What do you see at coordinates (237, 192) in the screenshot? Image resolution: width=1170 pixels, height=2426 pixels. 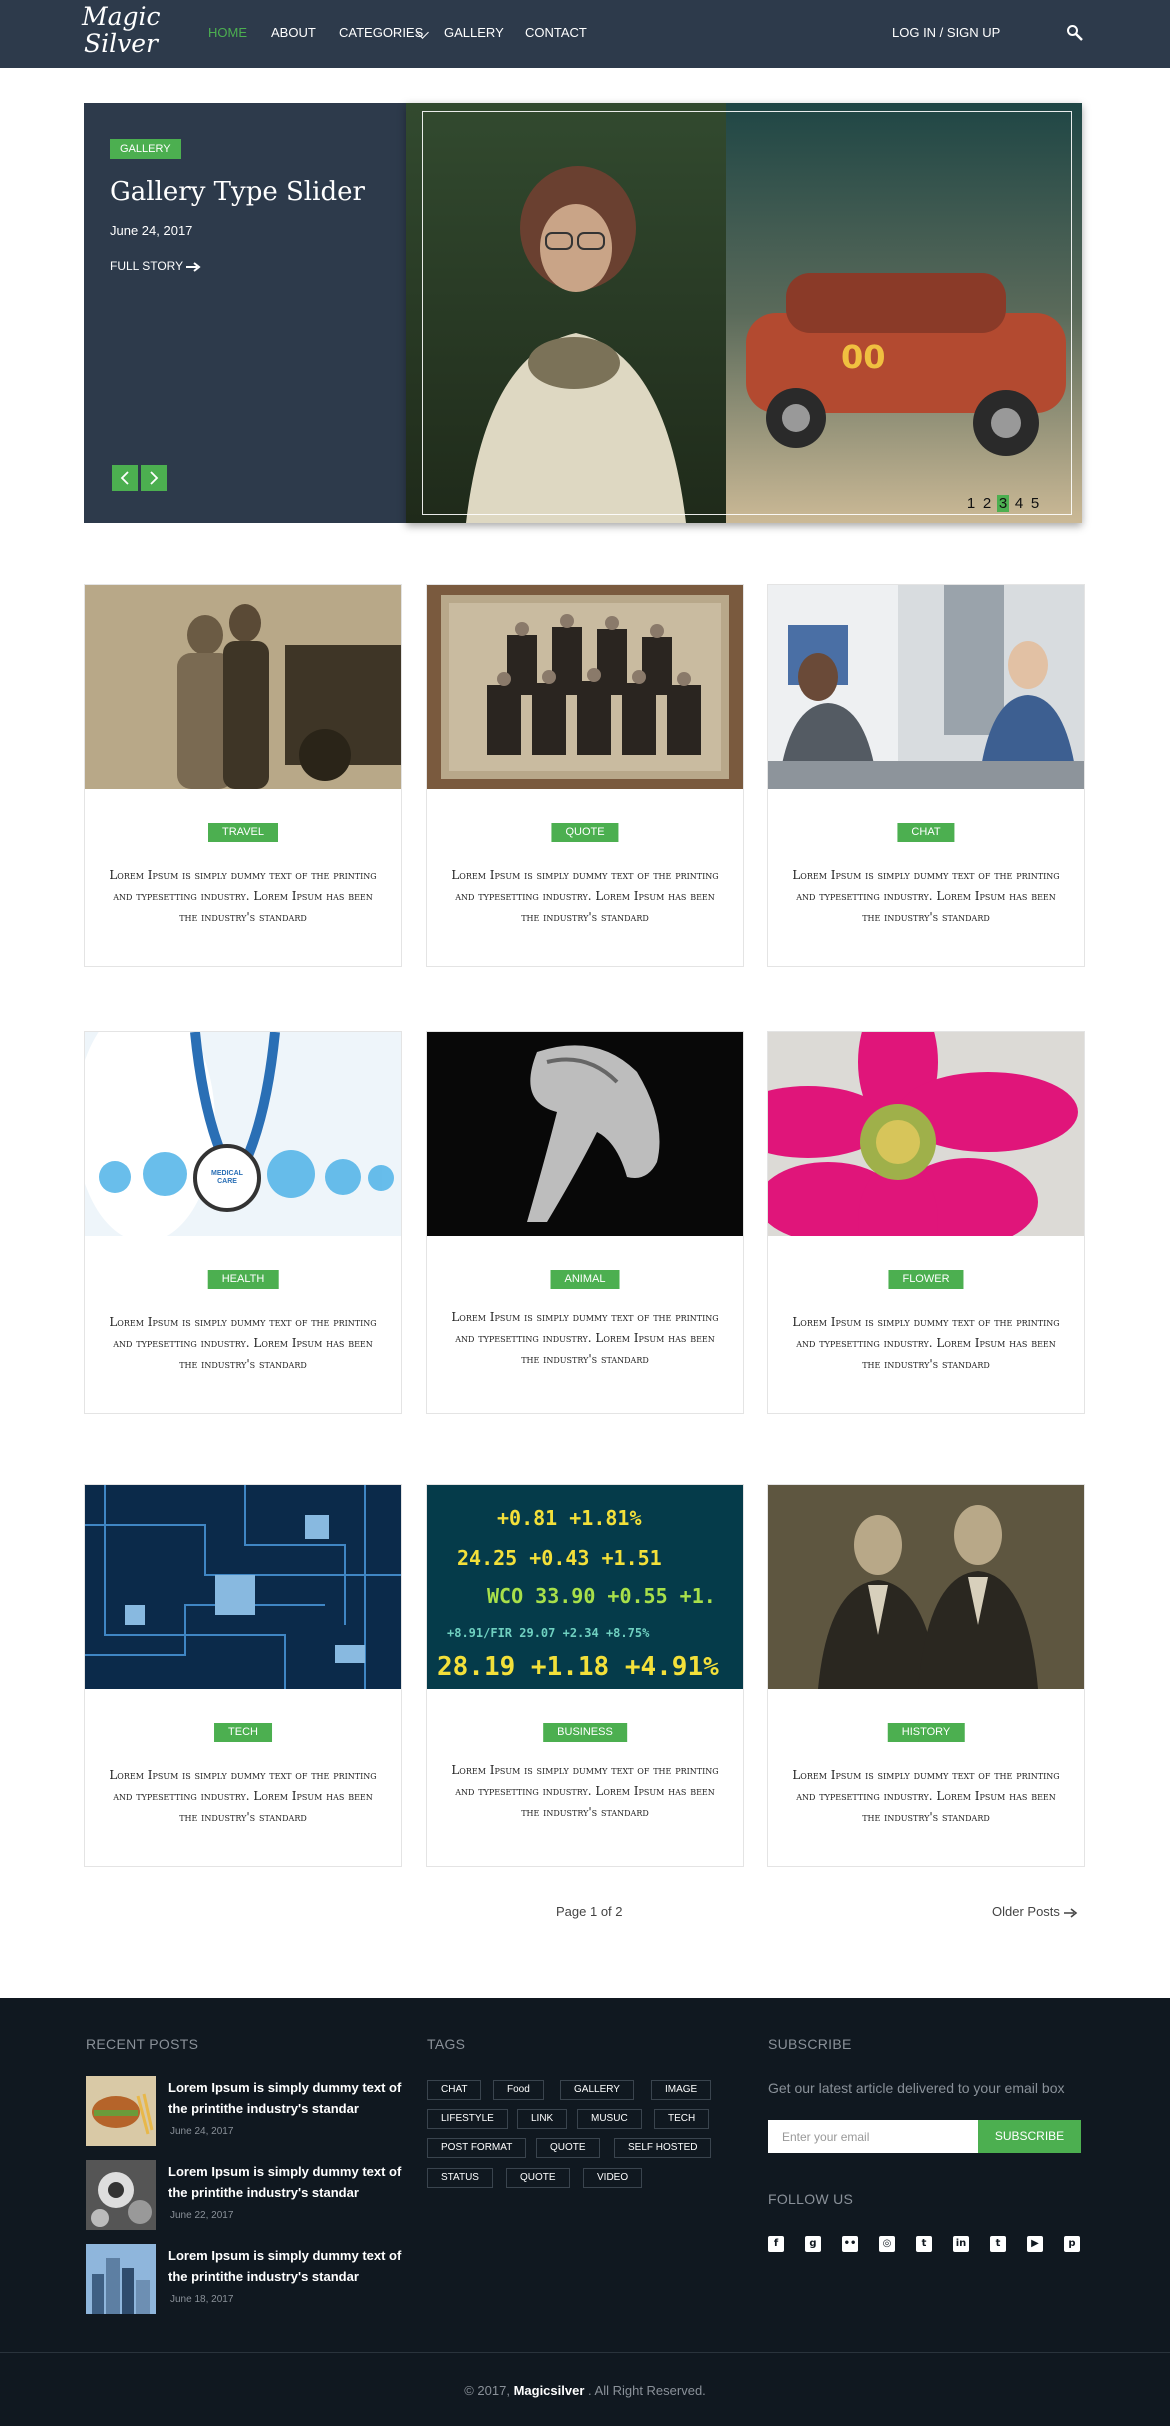 I see `hero-title: Gallery Type Slider` at bounding box center [237, 192].